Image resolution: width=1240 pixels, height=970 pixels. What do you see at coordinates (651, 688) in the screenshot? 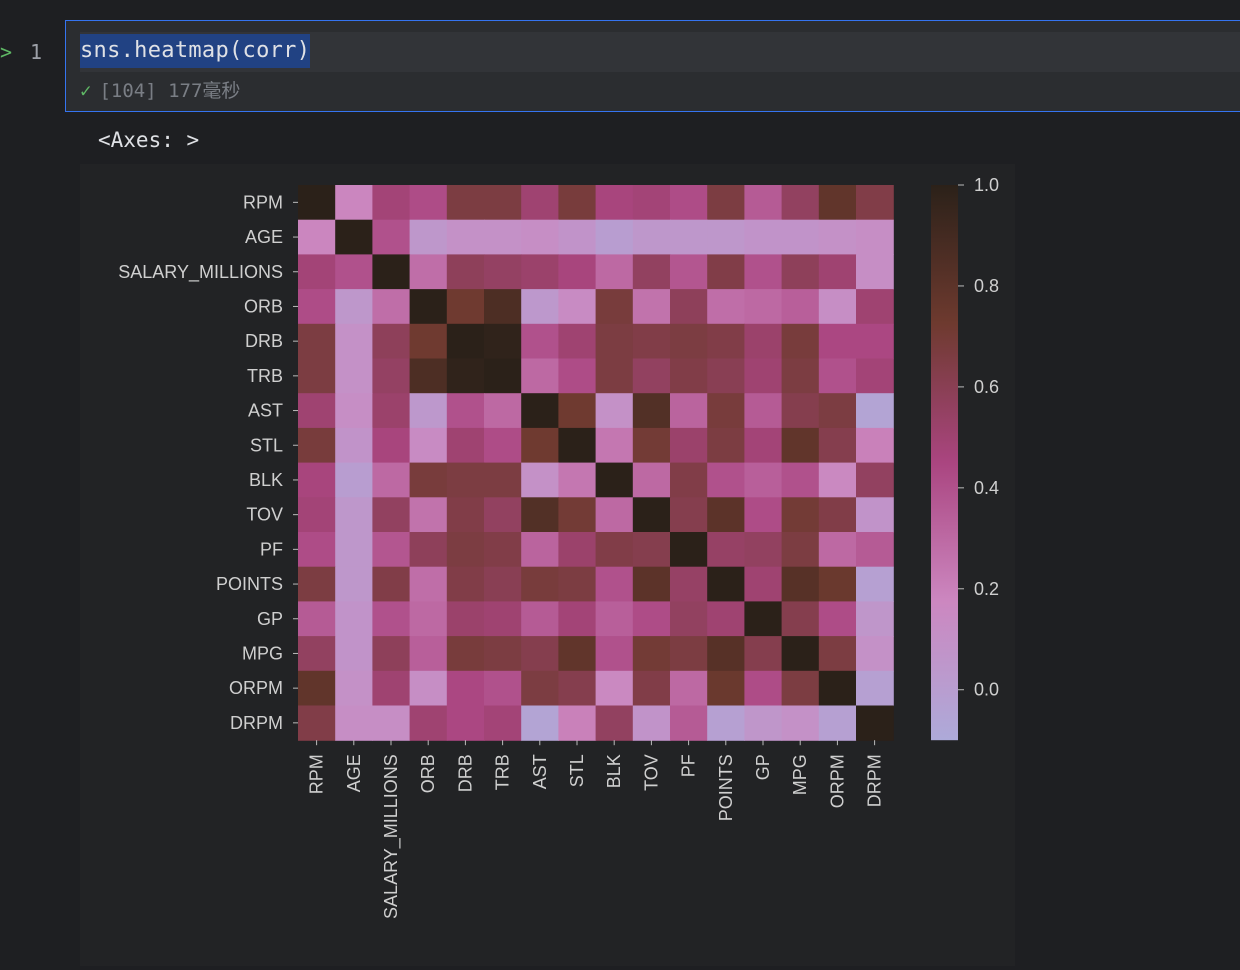
I see `heatmap-cell-ORPM-TOV` at bounding box center [651, 688].